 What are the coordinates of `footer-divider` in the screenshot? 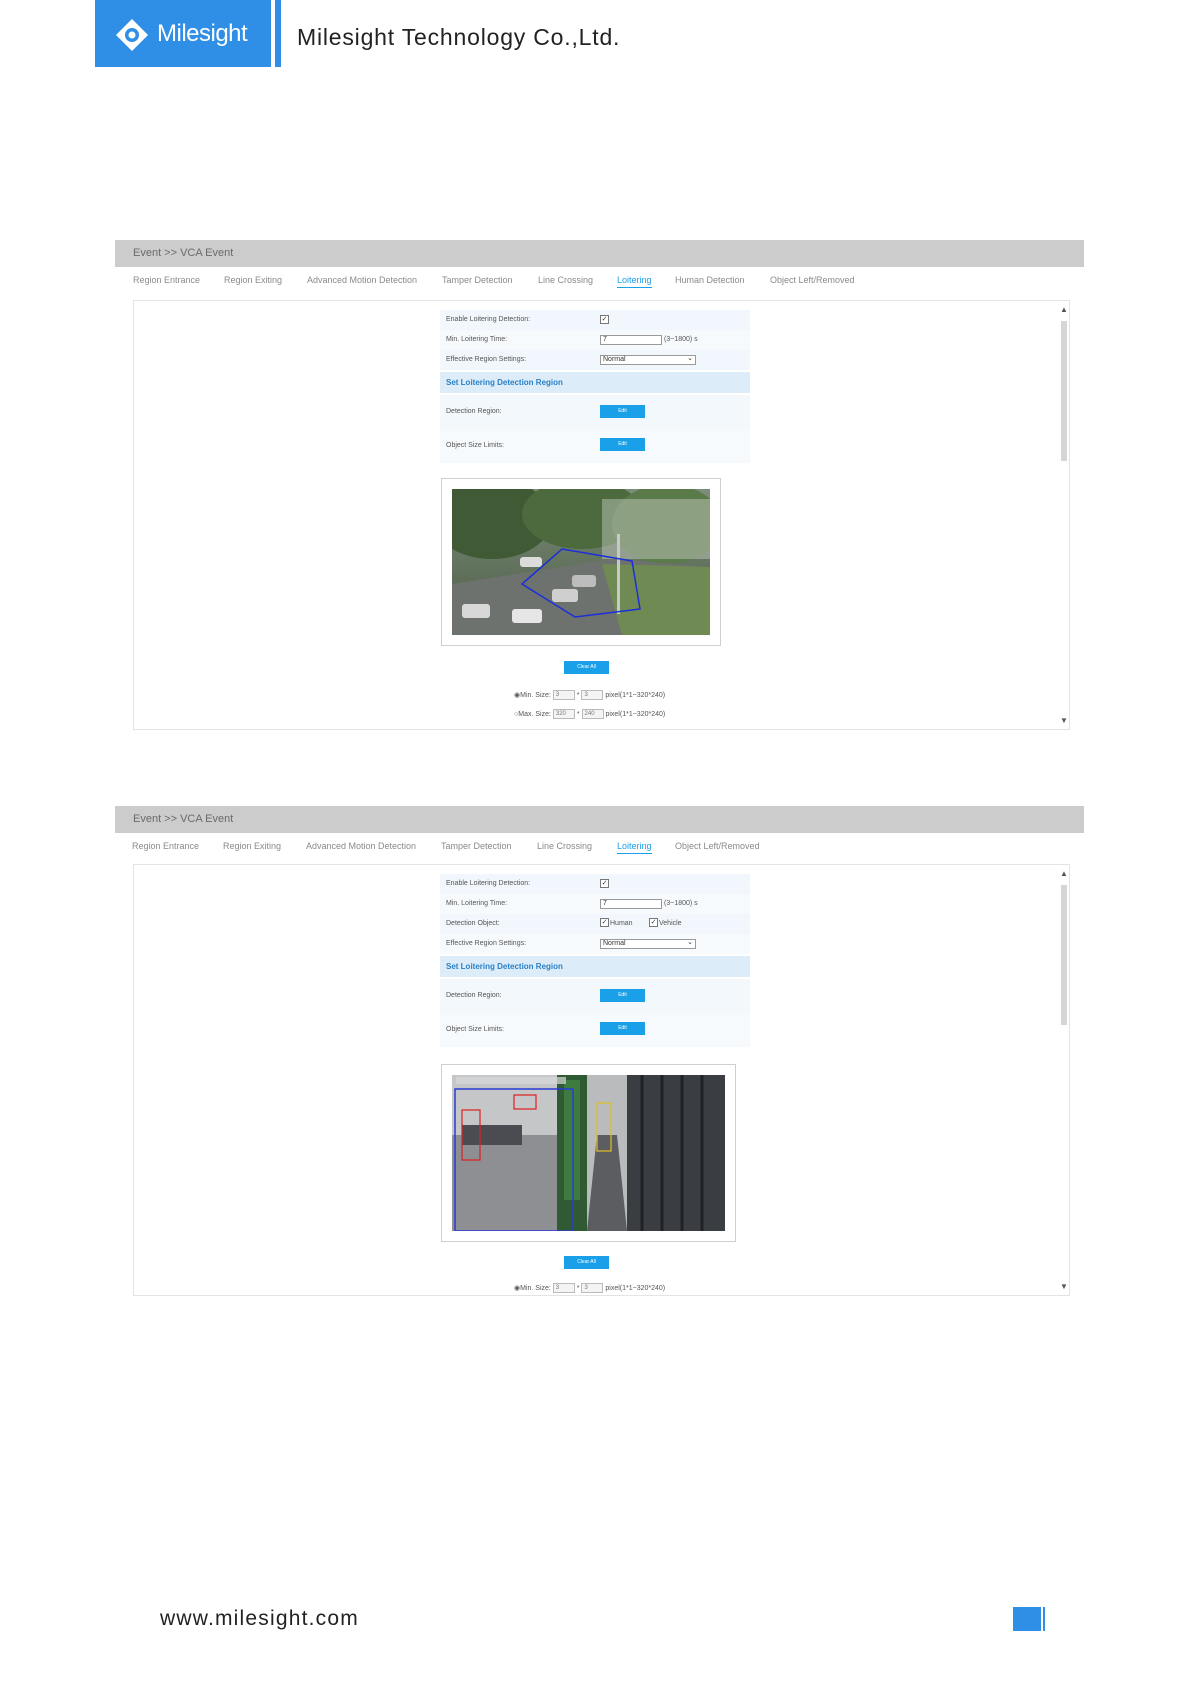 It's located at (1044, 1619).